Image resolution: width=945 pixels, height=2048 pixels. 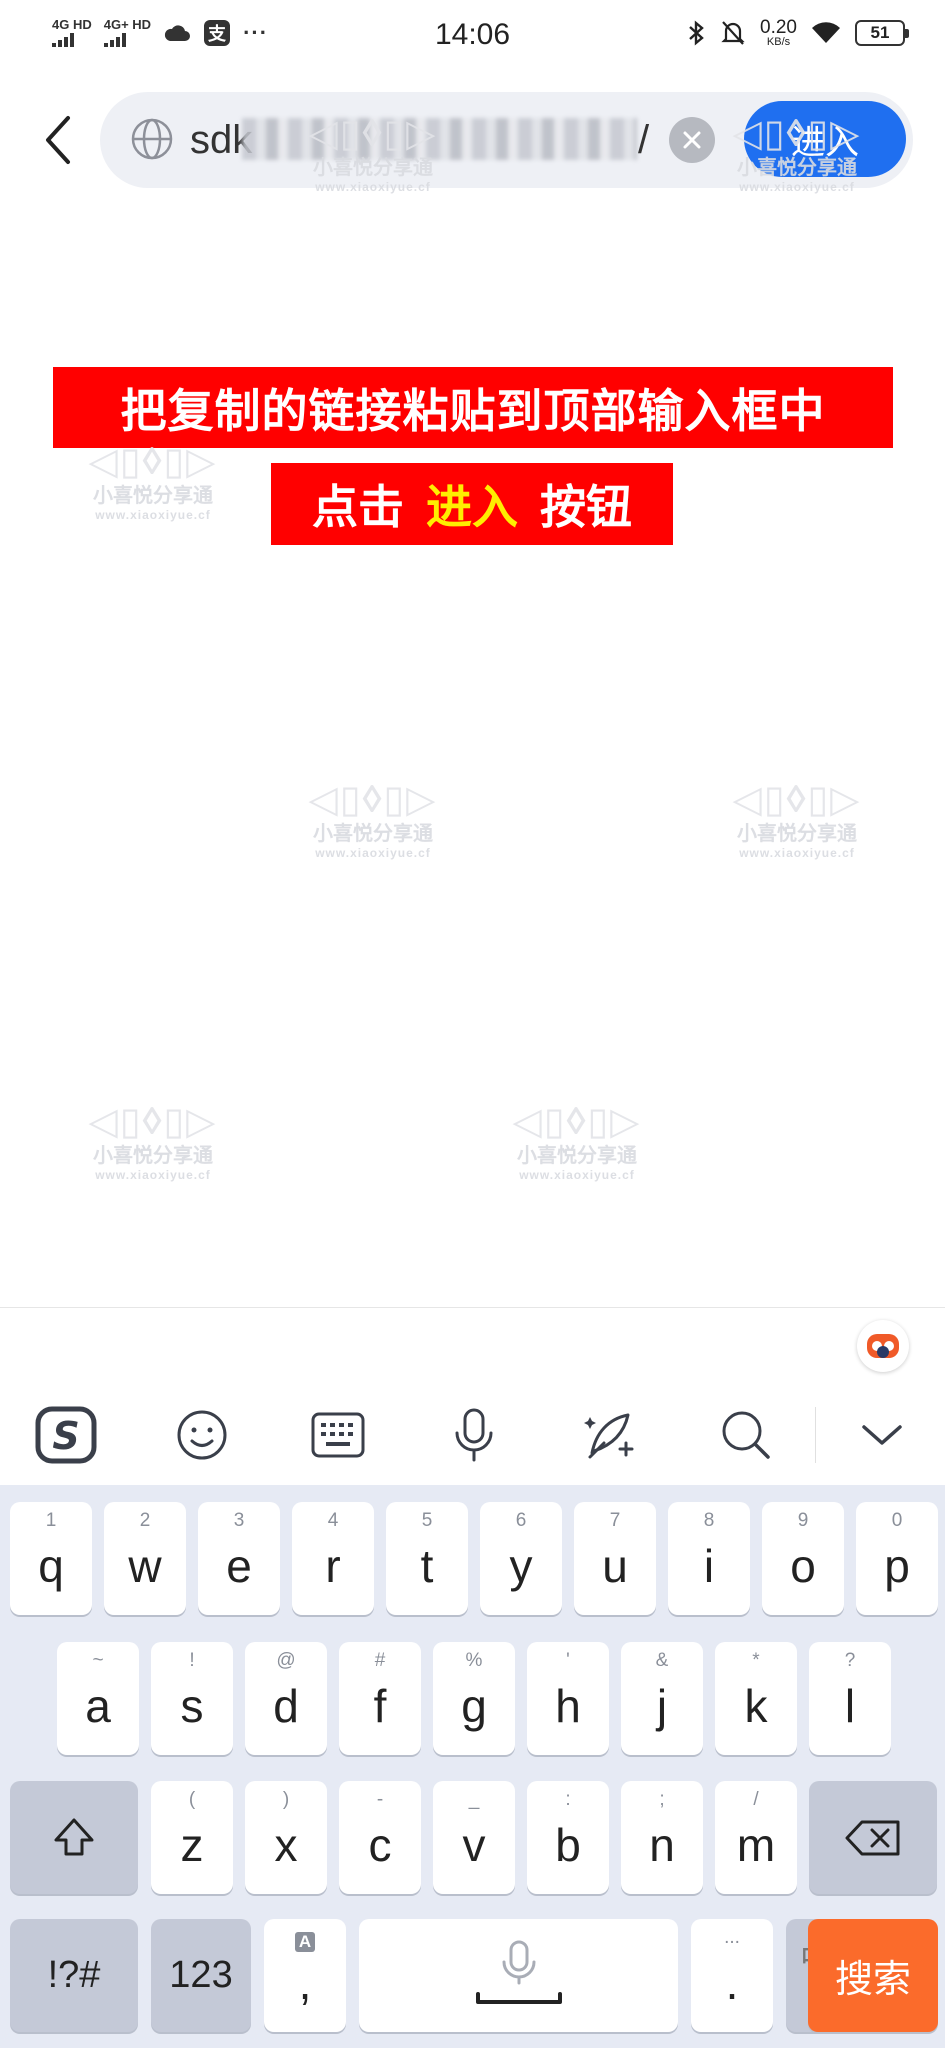 What do you see at coordinates (474, 1837) in the screenshot?
I see `key-v: _ v` at bounding box center [474, 1837].